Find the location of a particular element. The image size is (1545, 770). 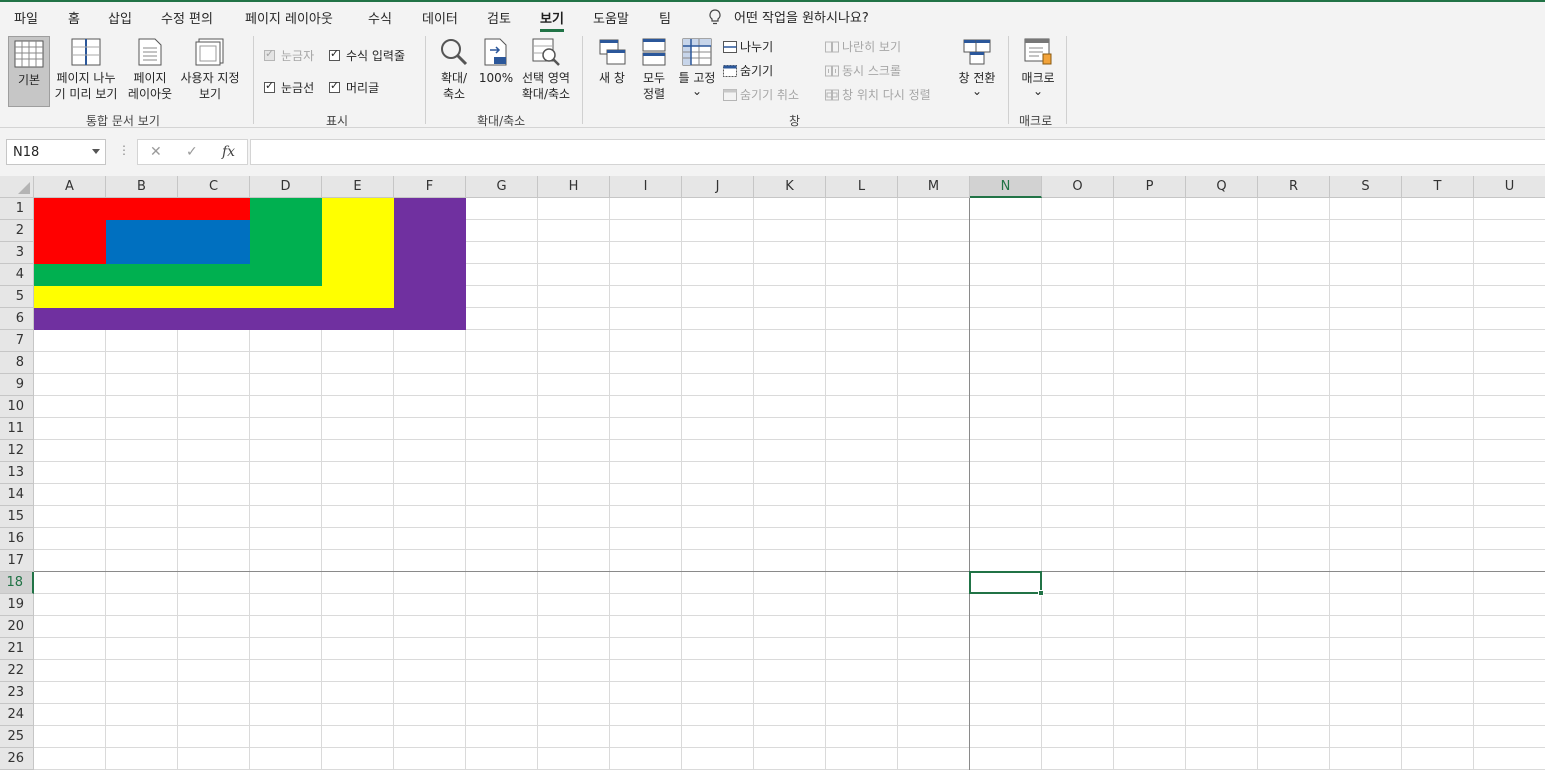

zoom-to-selection-button: 선택 영역 확대/축소 is located at coordinates (546, 73).